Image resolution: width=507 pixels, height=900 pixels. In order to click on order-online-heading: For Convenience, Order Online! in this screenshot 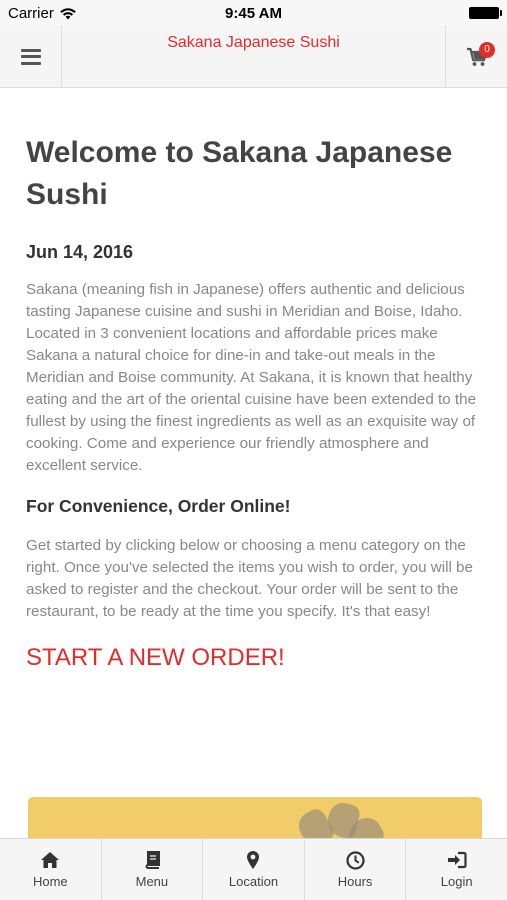, I will do `click(158, 506)`.